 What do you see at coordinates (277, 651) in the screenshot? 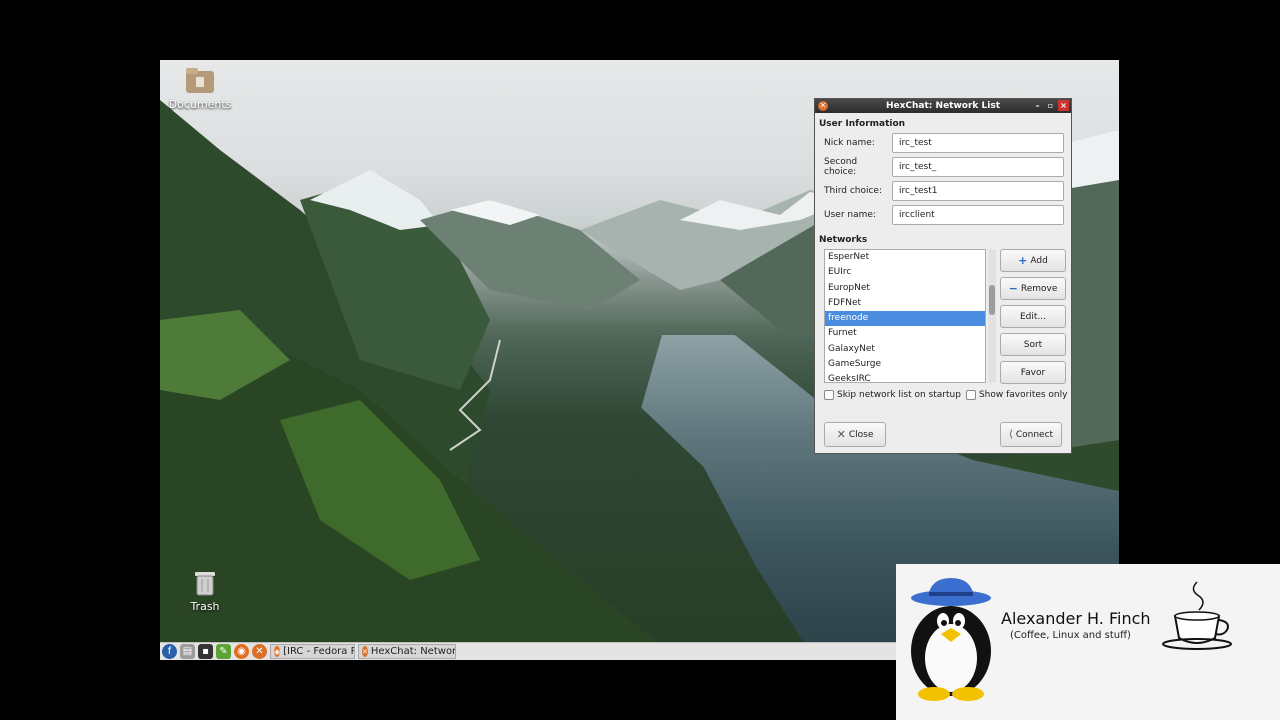
I see `firefox-task-icon: ◉` at bounding box center [277, 651].